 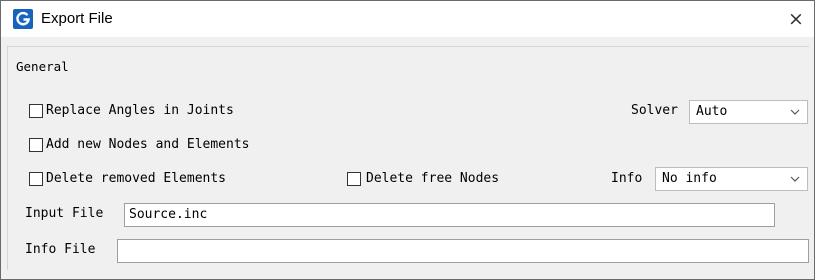 What do you see at coordinates (168, 214) in the screenshot?
I see `input-file-value: Source.inc` at bounding box center [168, 214].